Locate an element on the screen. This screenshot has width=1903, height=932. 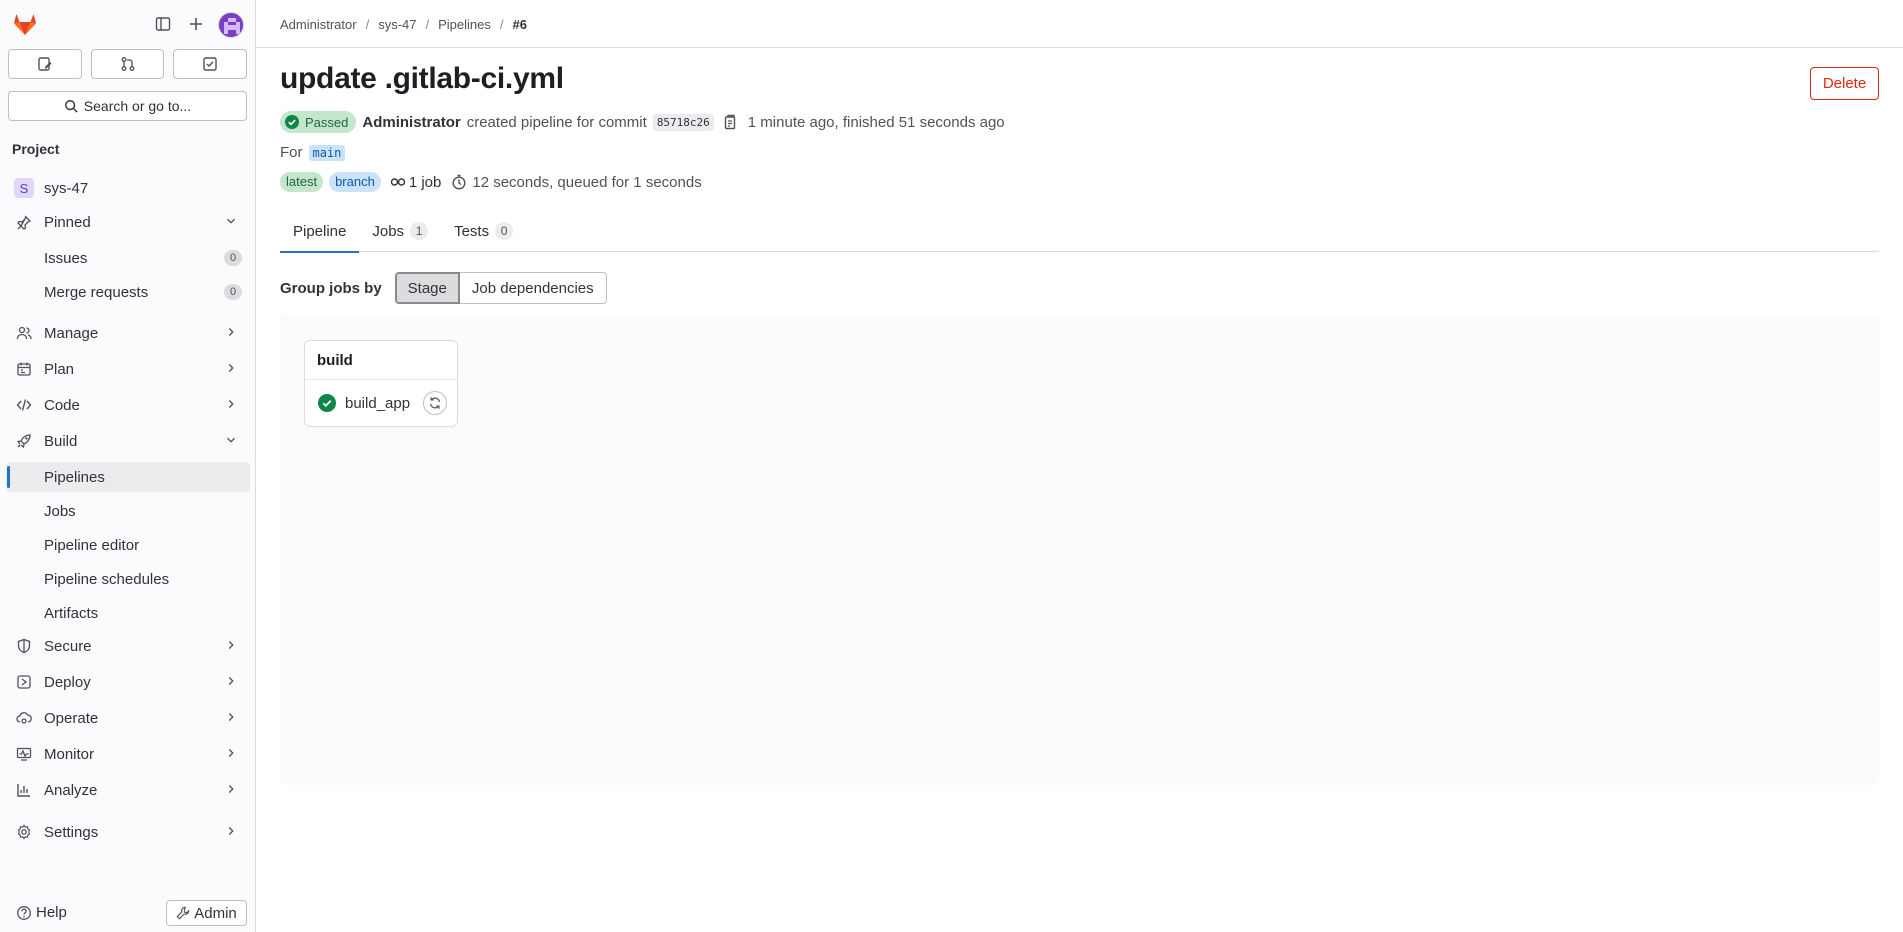
tab-jobs: Jobs 1 is located at coordinates (400, 231).